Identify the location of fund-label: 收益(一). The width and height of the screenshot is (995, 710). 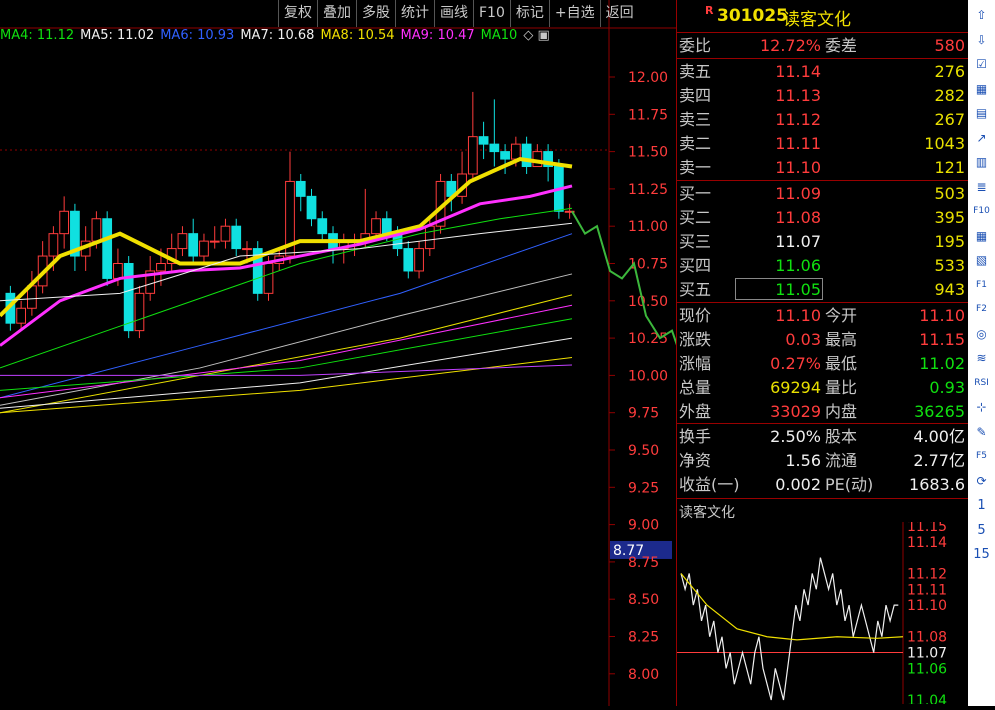
(709, 484).